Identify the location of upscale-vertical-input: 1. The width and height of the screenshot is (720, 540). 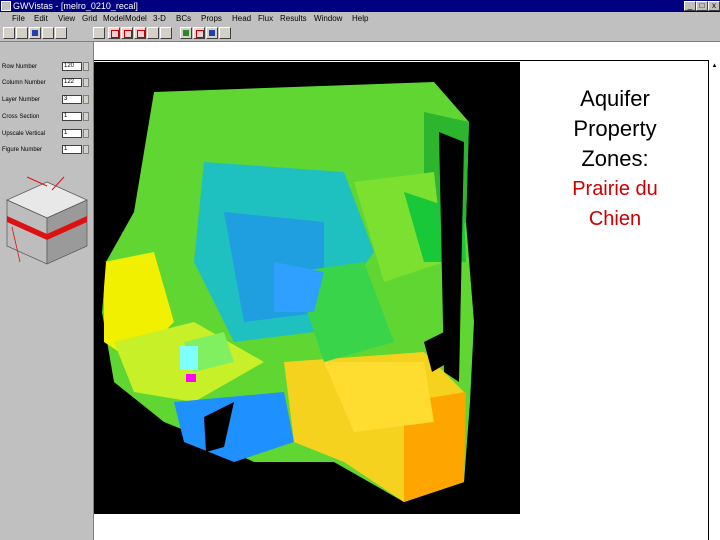
(72, 133).